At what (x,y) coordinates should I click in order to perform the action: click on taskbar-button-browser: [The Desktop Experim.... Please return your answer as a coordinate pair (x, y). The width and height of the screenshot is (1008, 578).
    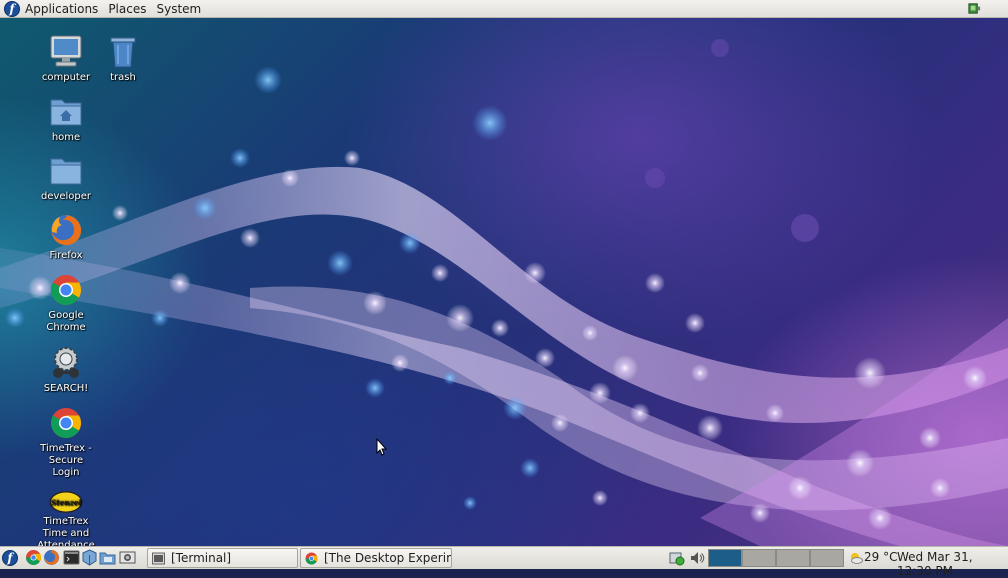
    Looking at the image, I should click on (376, 558).